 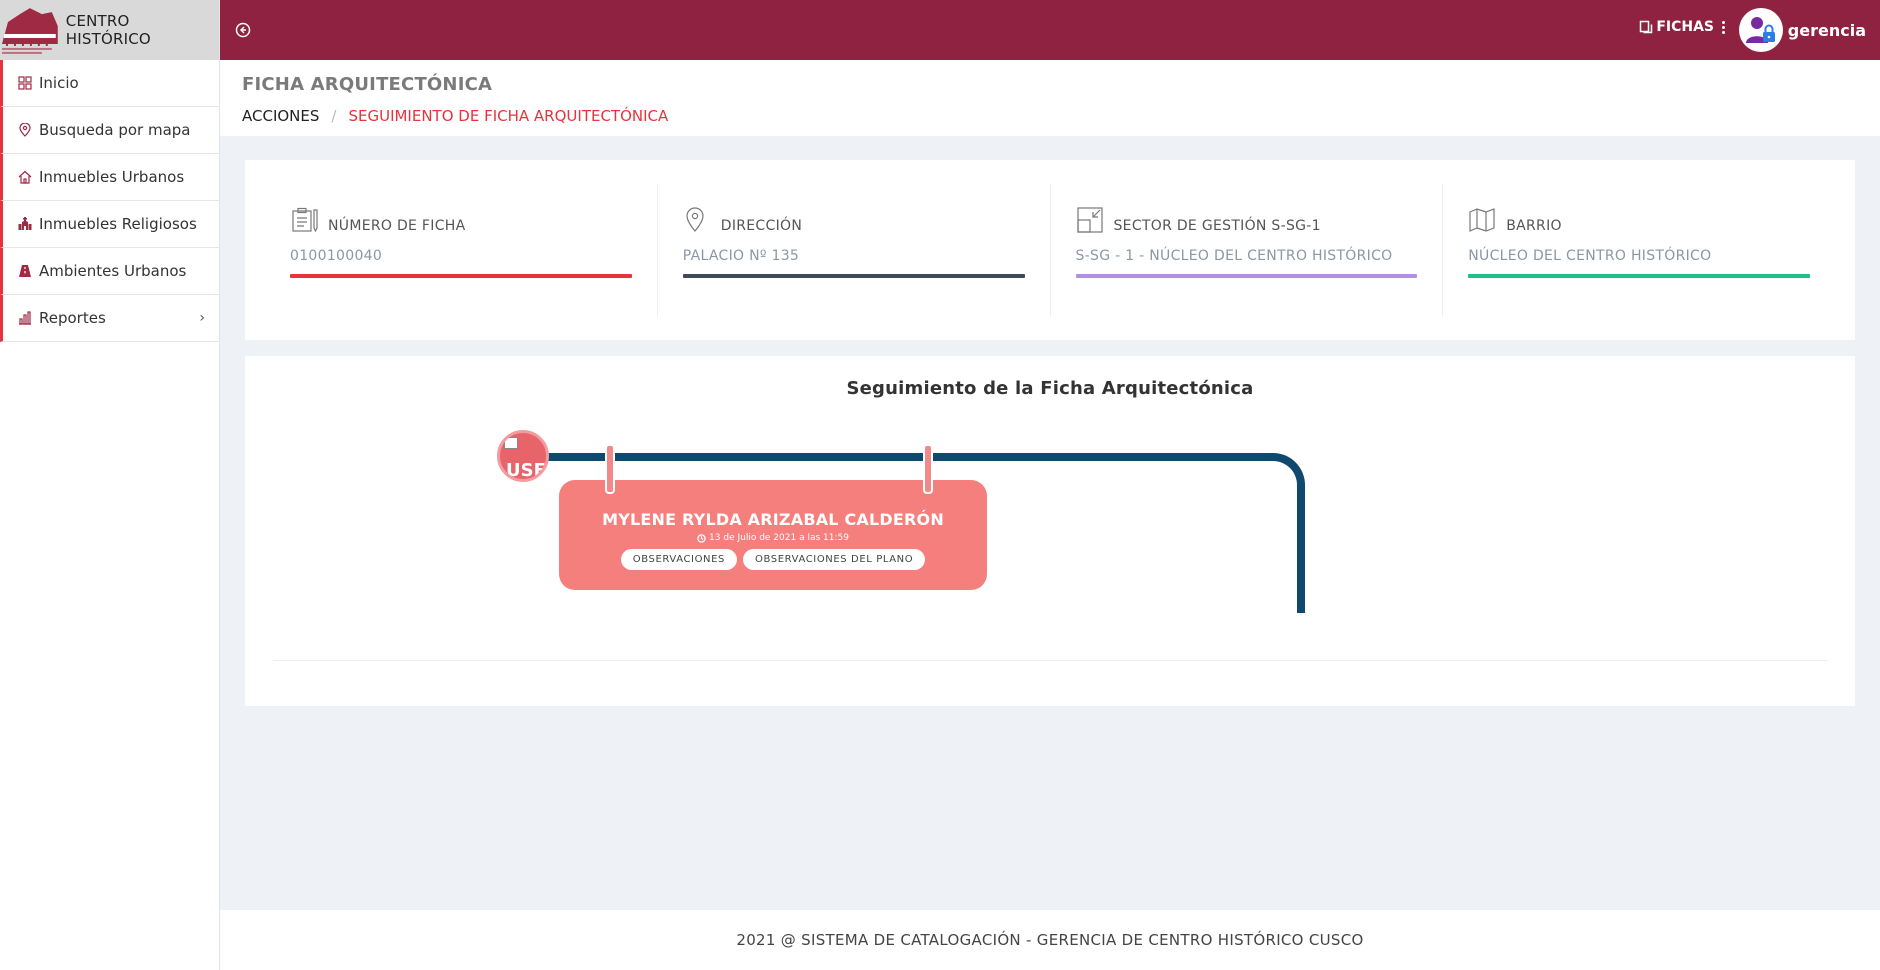 I want to click on fichas-label: FICHAS, so click(x=1685, y=27).